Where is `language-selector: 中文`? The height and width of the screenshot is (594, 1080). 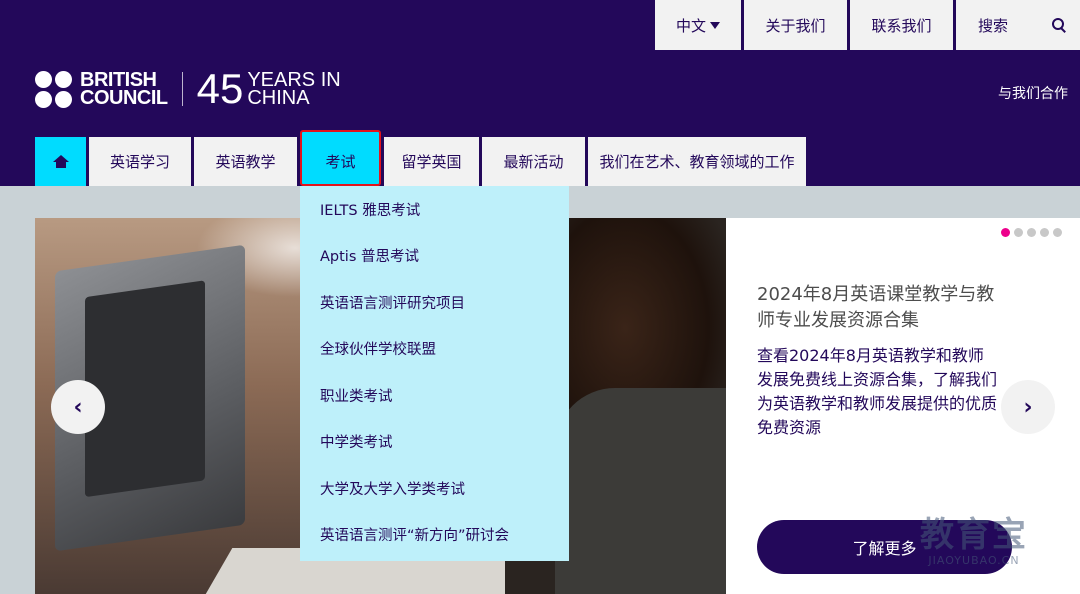 language-selector: 中文 is located at coordinates (698, 25).